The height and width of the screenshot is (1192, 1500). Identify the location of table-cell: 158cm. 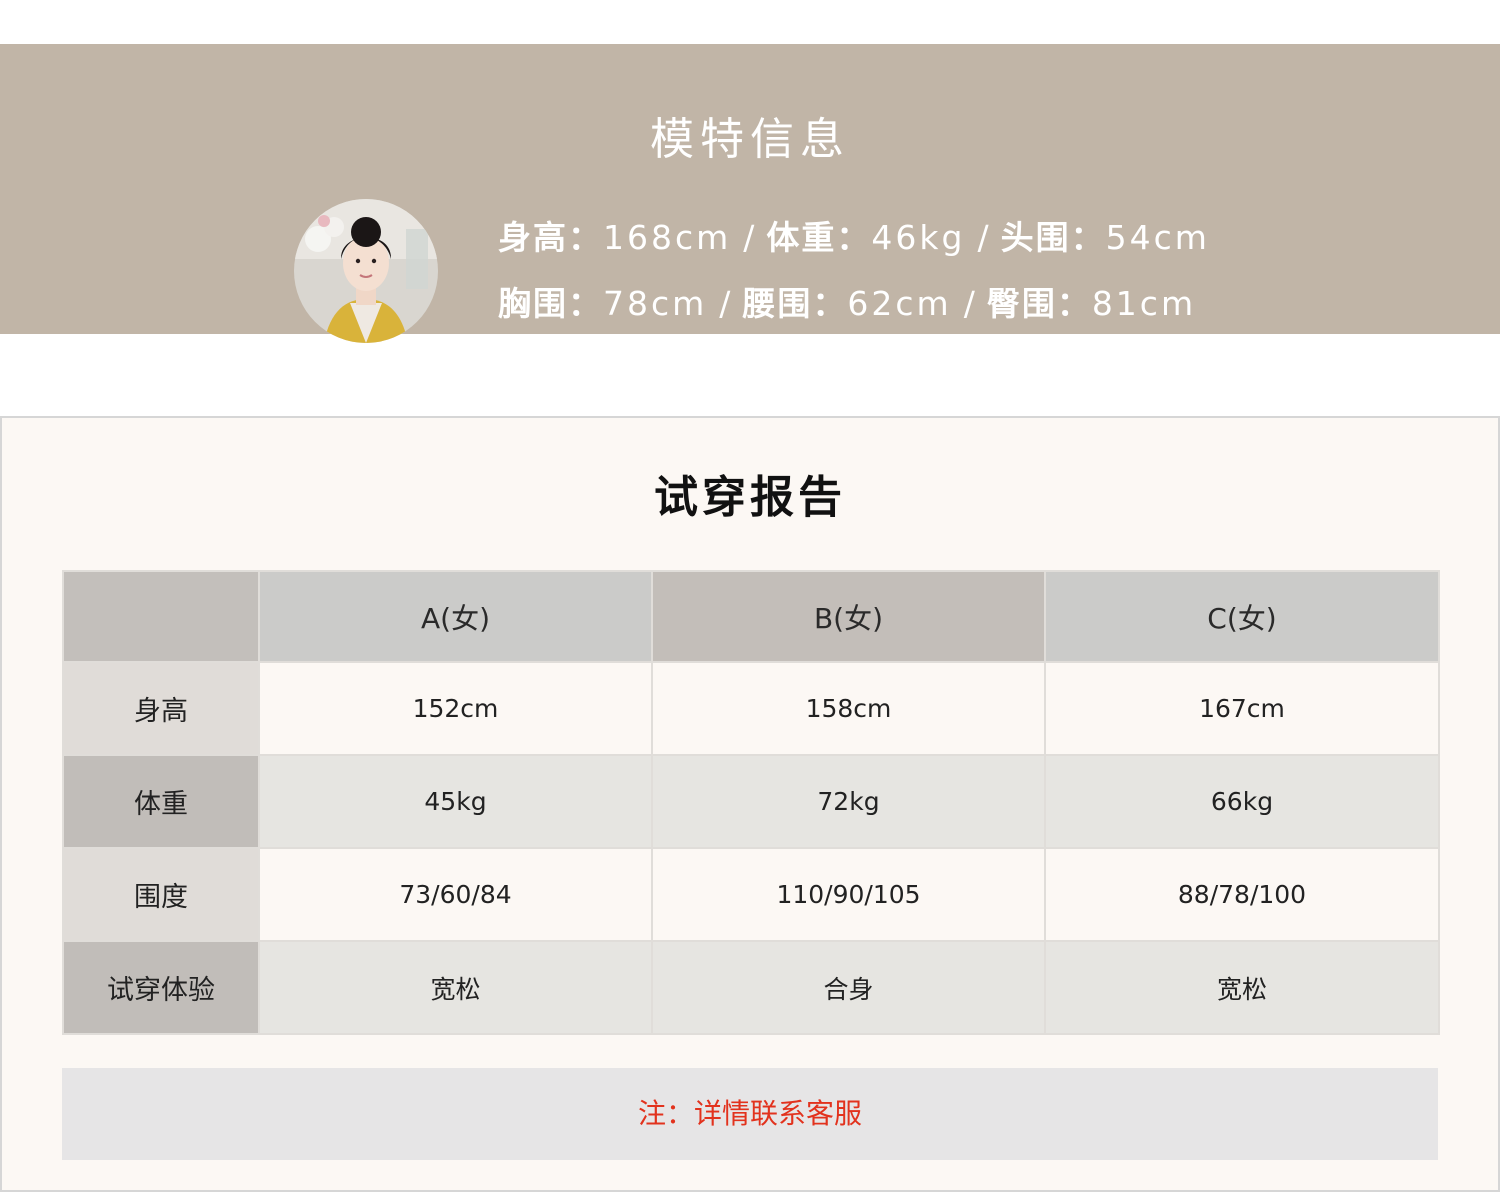
(848, 708).